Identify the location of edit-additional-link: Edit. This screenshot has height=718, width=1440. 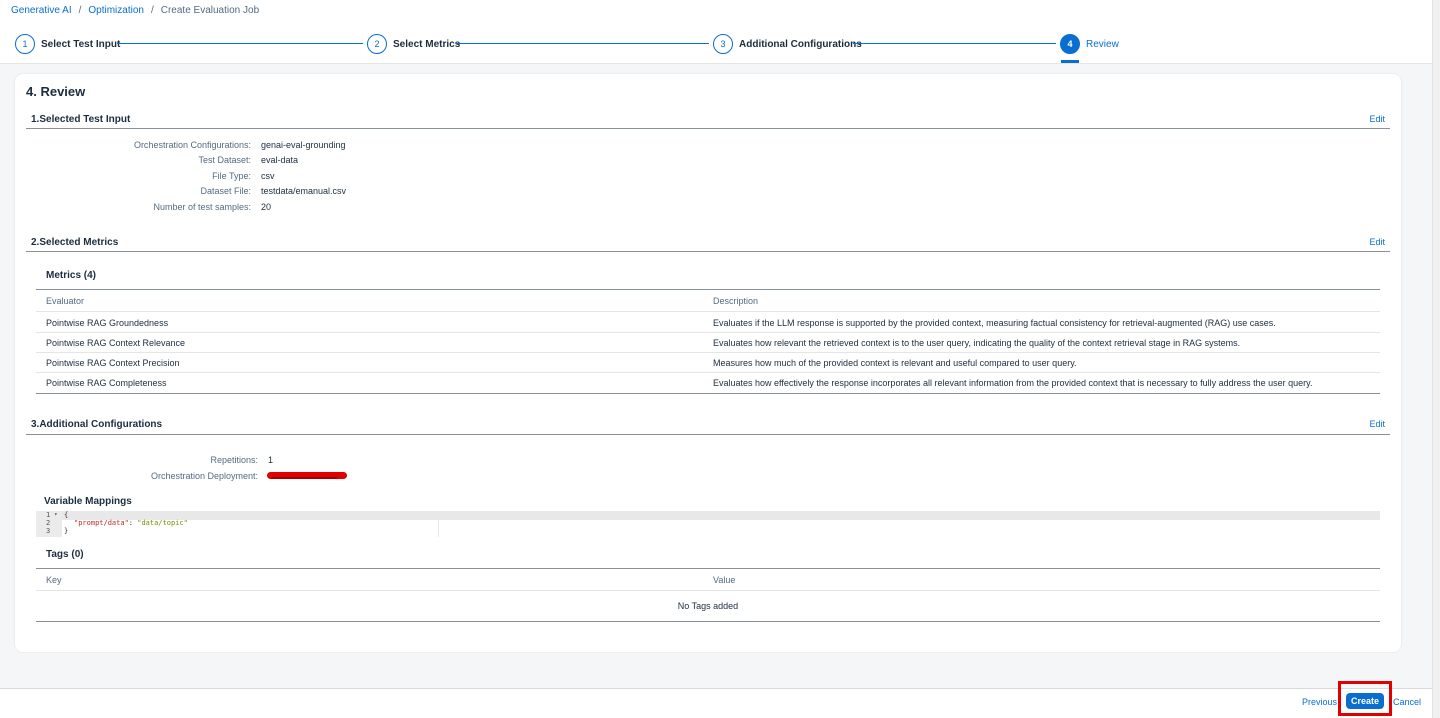
(1377, 424).